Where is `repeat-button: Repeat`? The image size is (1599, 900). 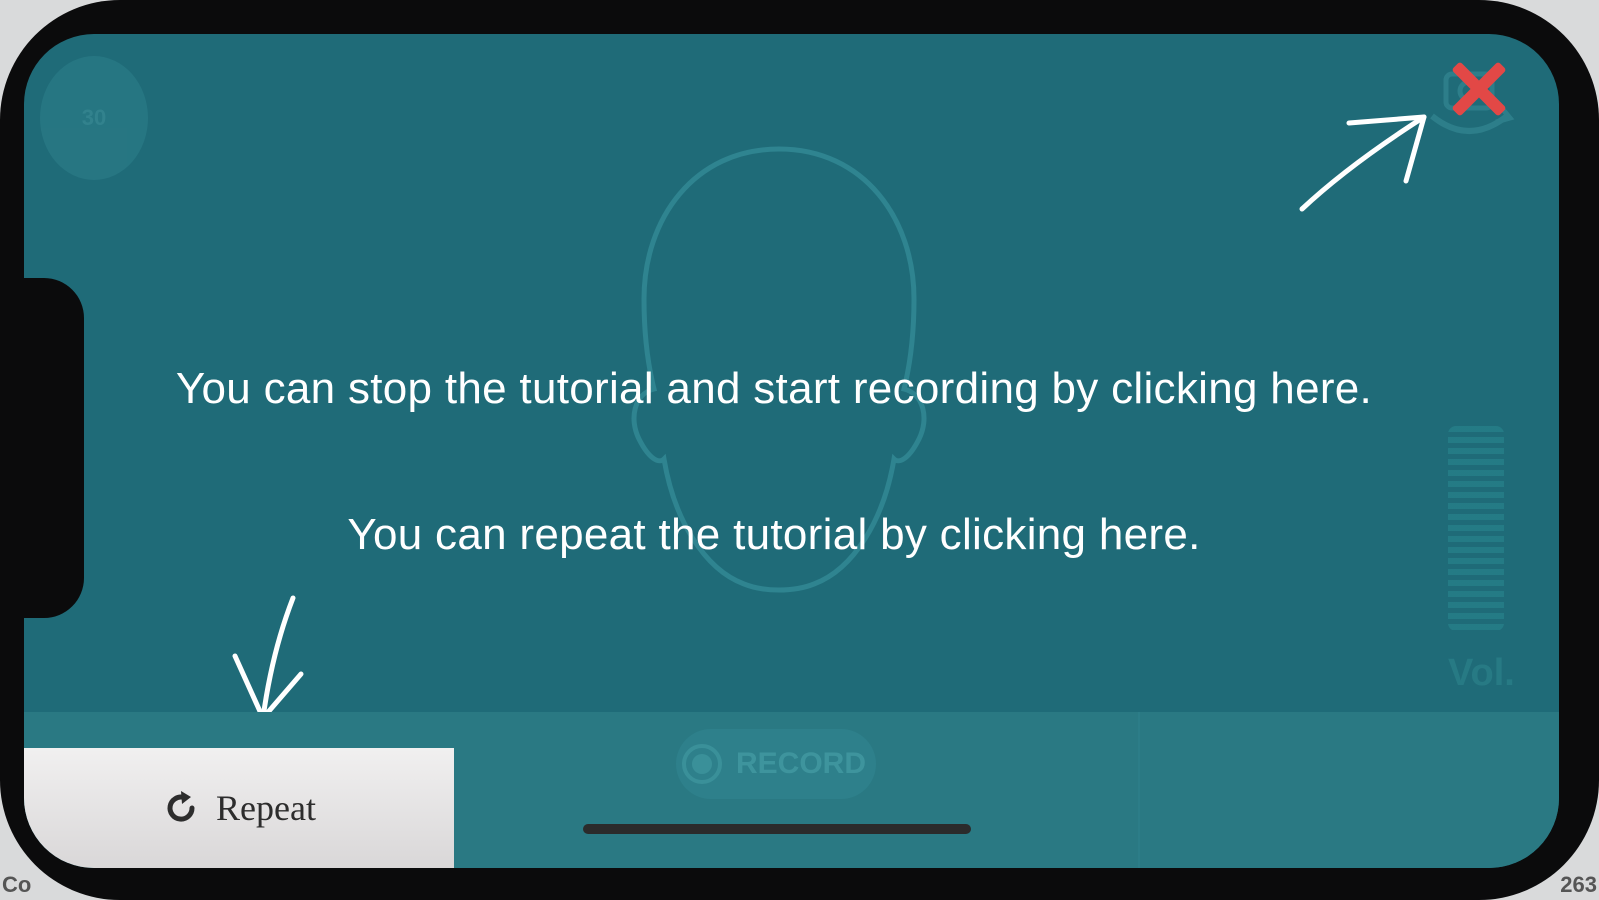
repeat-button: Repeat is located at coordinates (239, 808).